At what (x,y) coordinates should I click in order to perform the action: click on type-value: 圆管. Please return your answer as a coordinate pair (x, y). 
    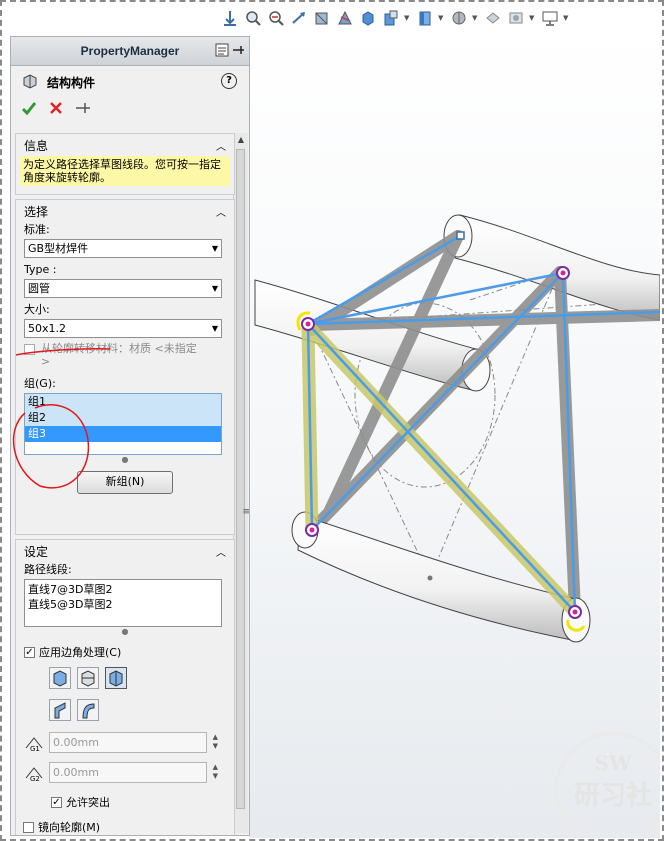
    Looking at the image, I should click on (39, 288).